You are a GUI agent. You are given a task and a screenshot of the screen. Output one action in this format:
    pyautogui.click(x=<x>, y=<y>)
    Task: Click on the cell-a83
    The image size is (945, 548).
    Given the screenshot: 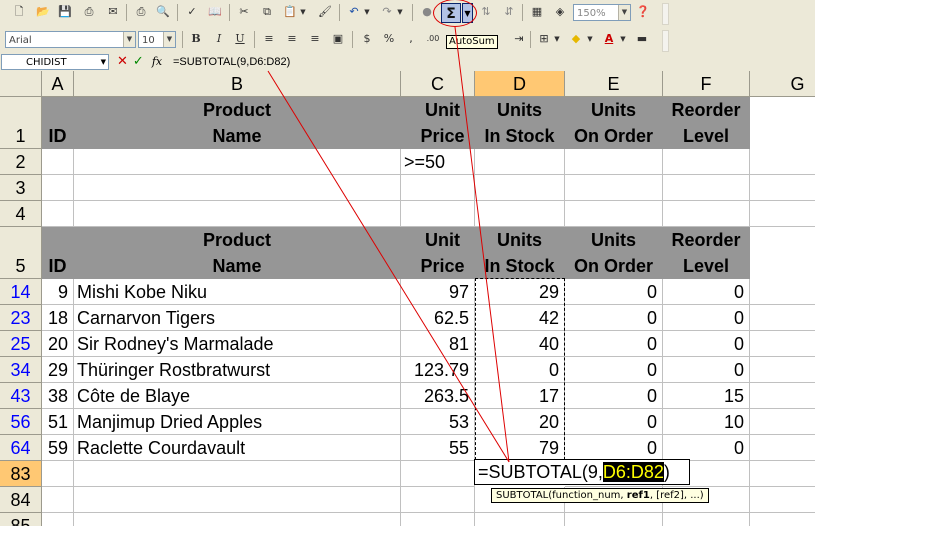 What is the action you would take?
    pyautogui.click(x=58, y=474)
    